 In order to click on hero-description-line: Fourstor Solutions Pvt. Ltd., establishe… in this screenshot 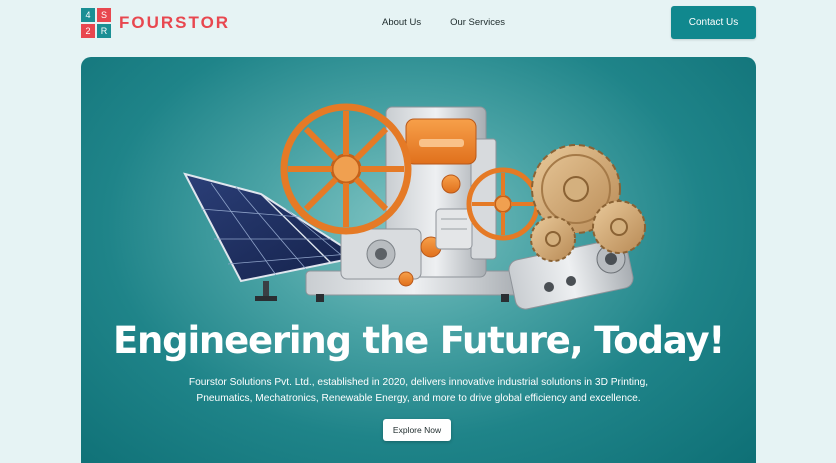, I will do `click(418, 382)`.